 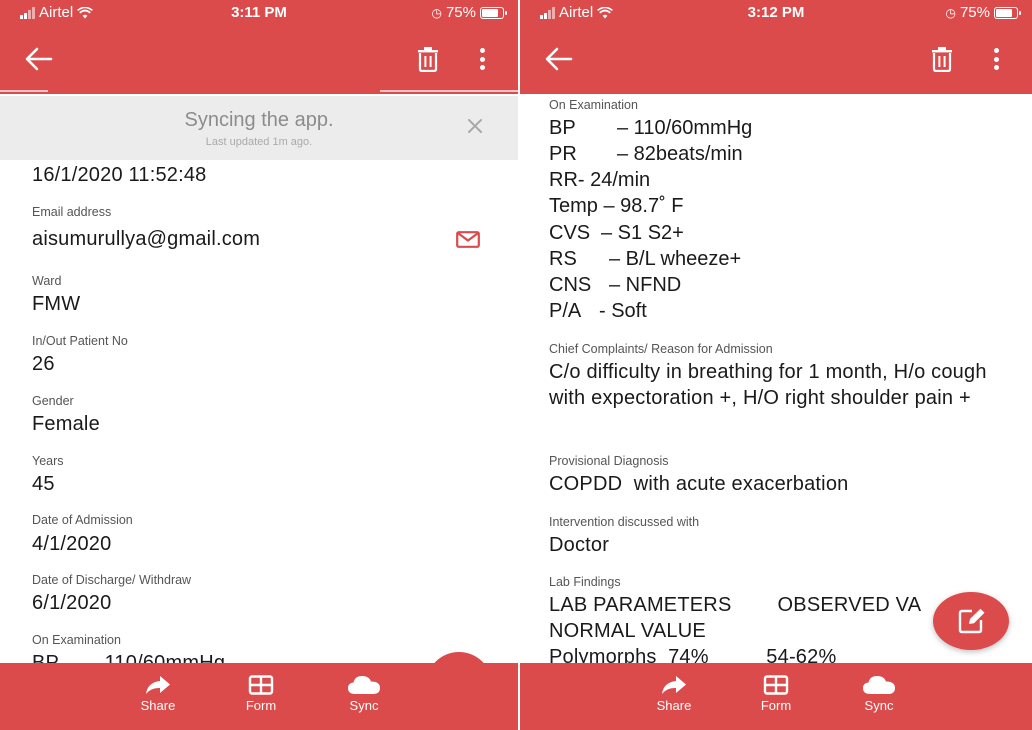 What do you see at coordinates (48, 461) in the screenshot?
I see `field-label: Years` at bounding box center [48, 461].